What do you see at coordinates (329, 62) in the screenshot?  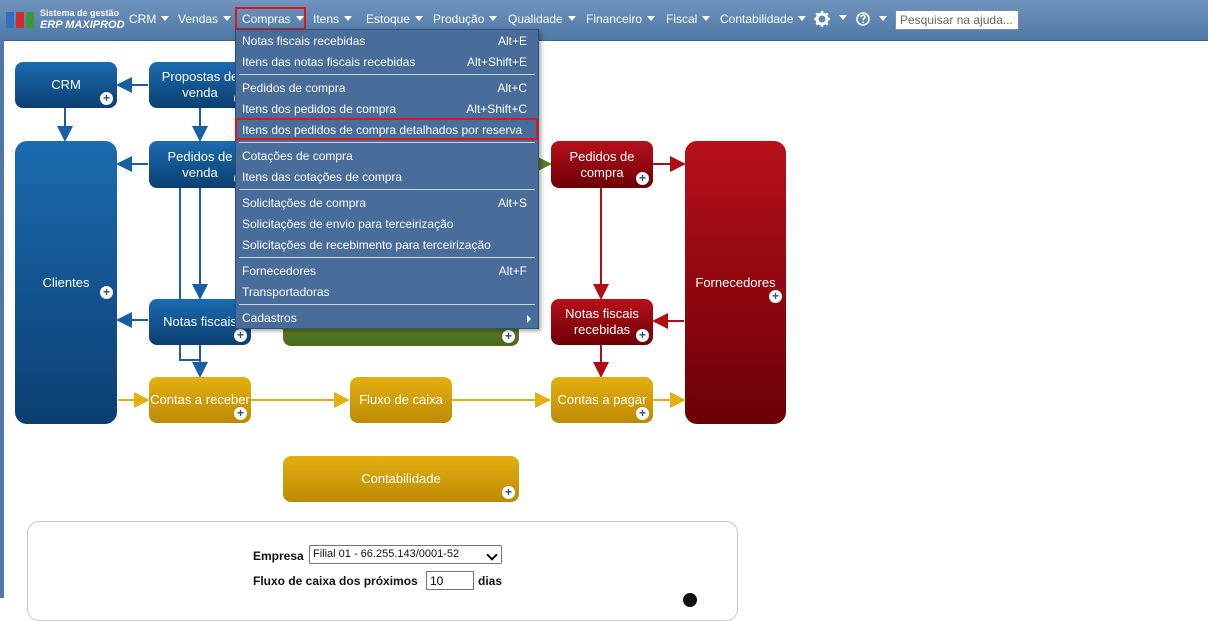 I see `item-label: Itens das notas fiscais recebidas` at bounding box center [329, 62].